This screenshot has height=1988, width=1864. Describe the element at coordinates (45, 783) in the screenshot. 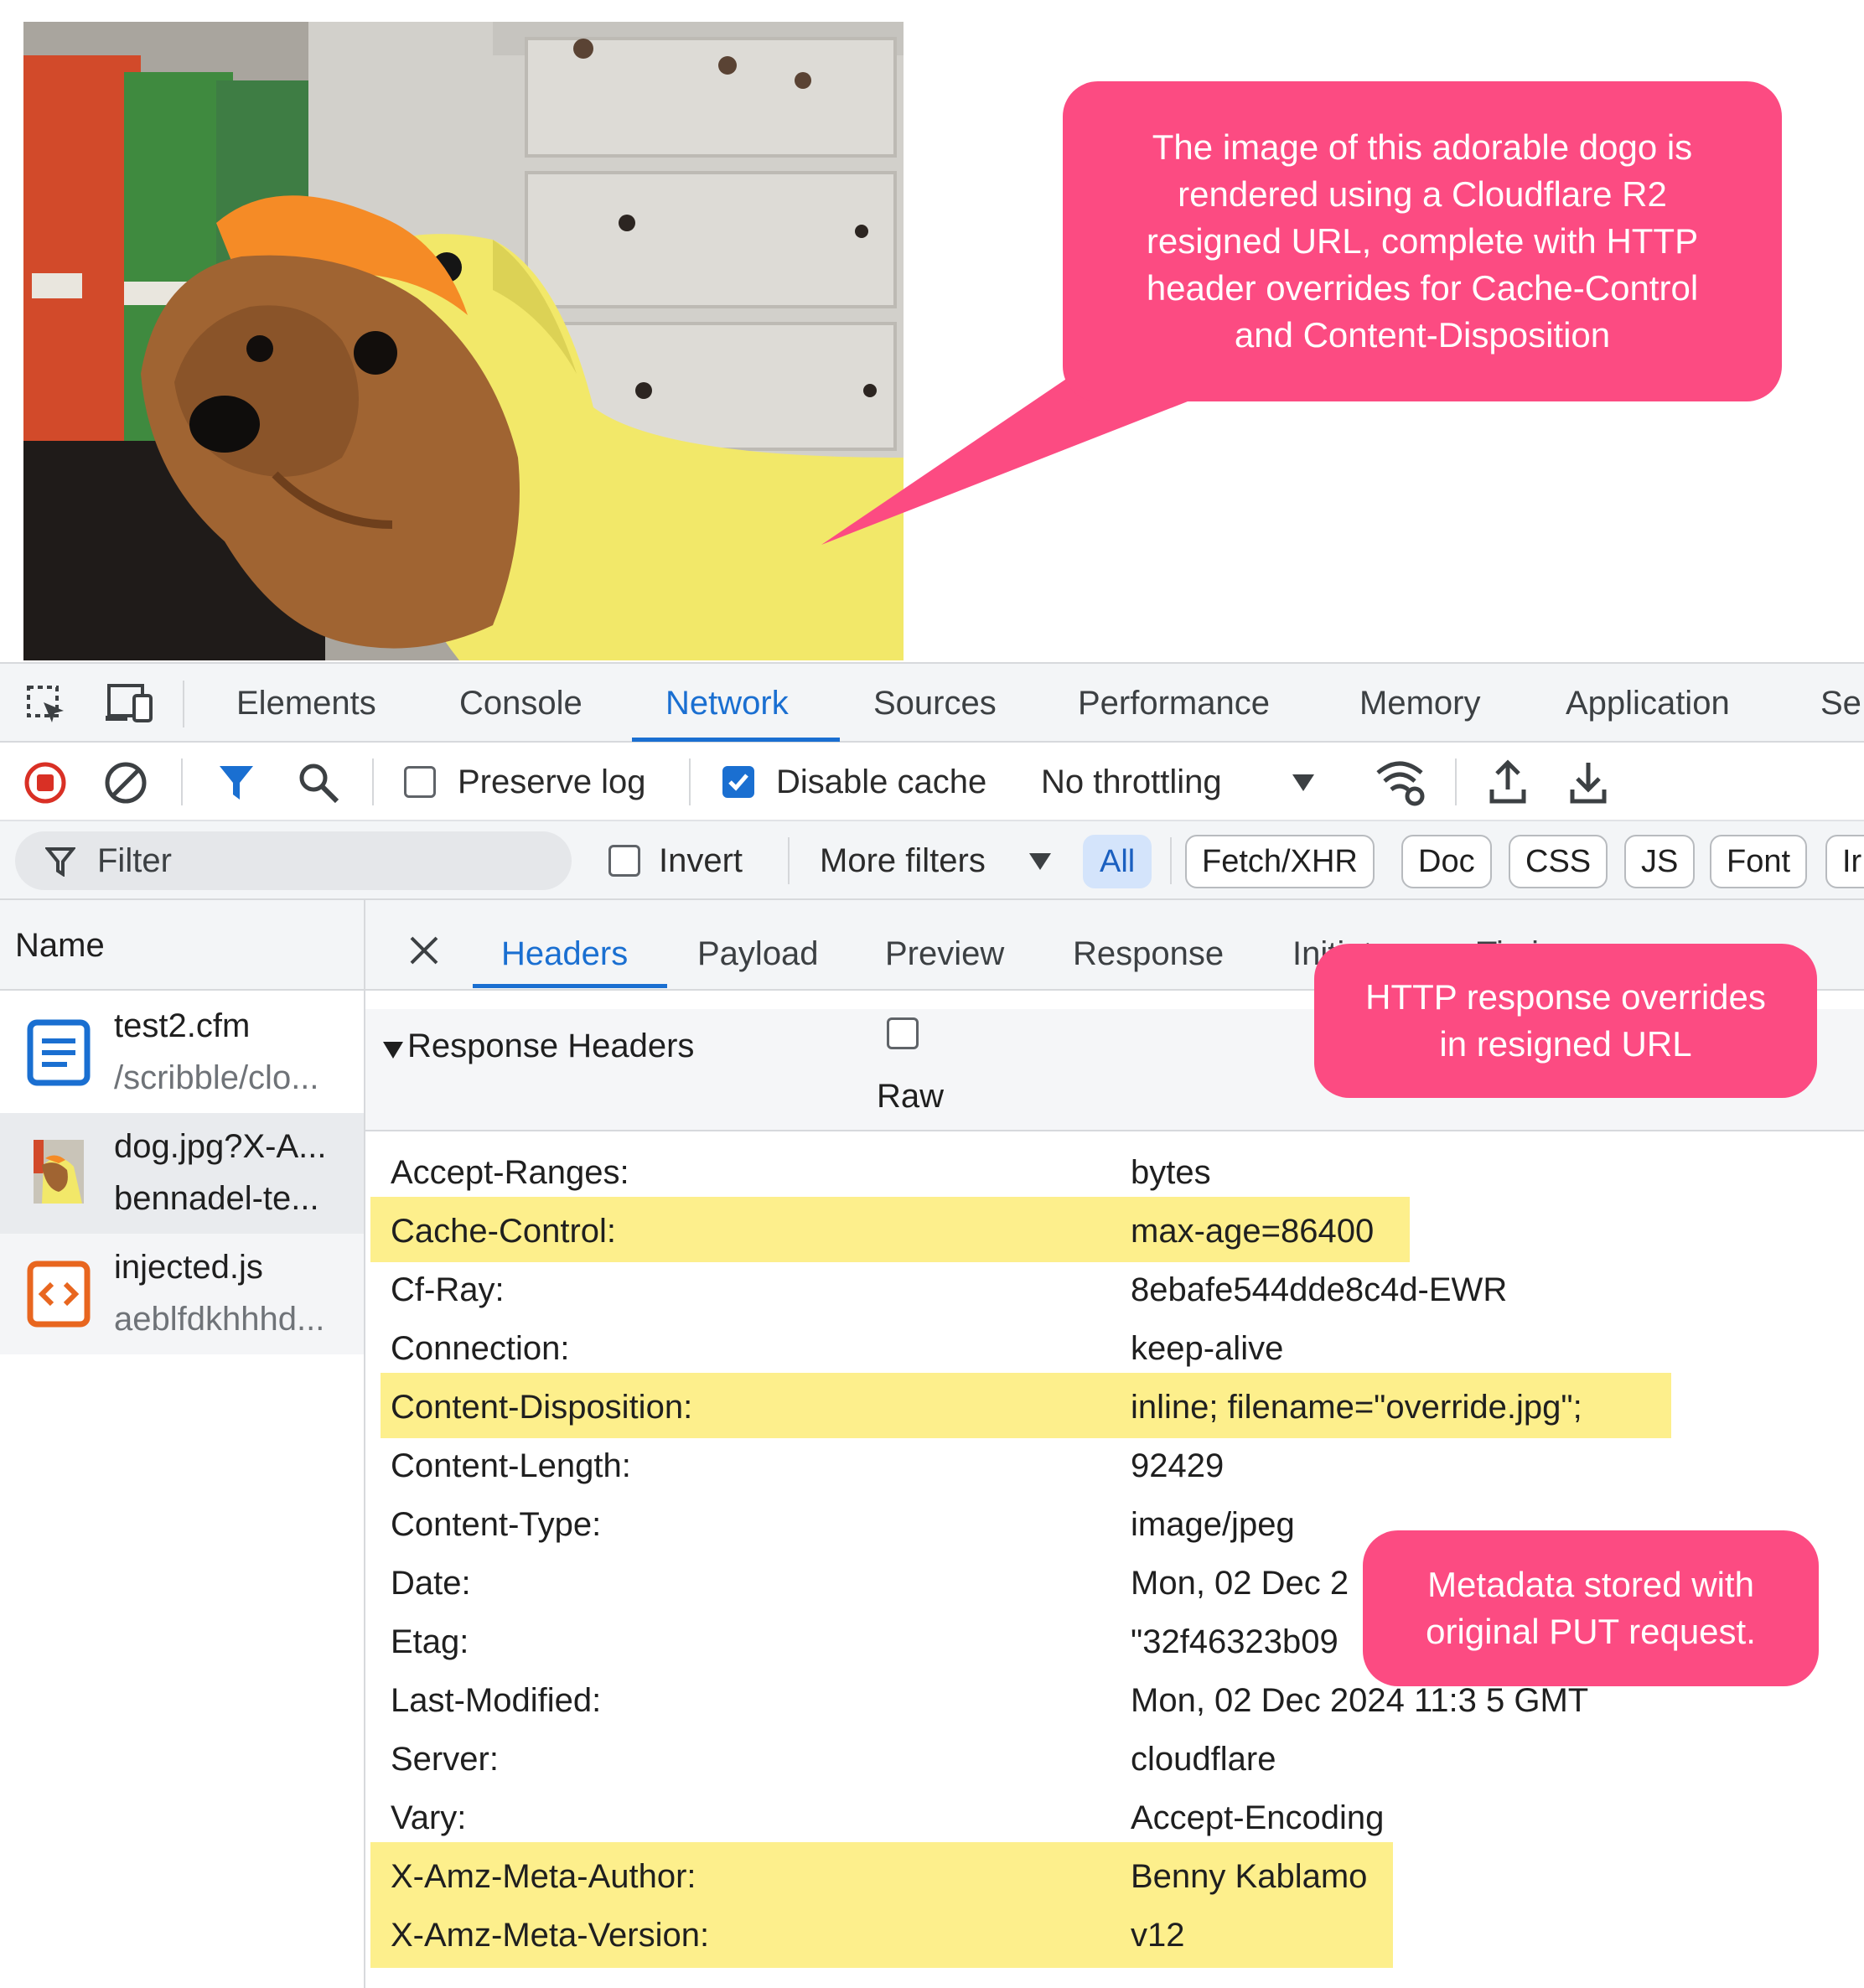

I see `stop-recording-icon` at that location.